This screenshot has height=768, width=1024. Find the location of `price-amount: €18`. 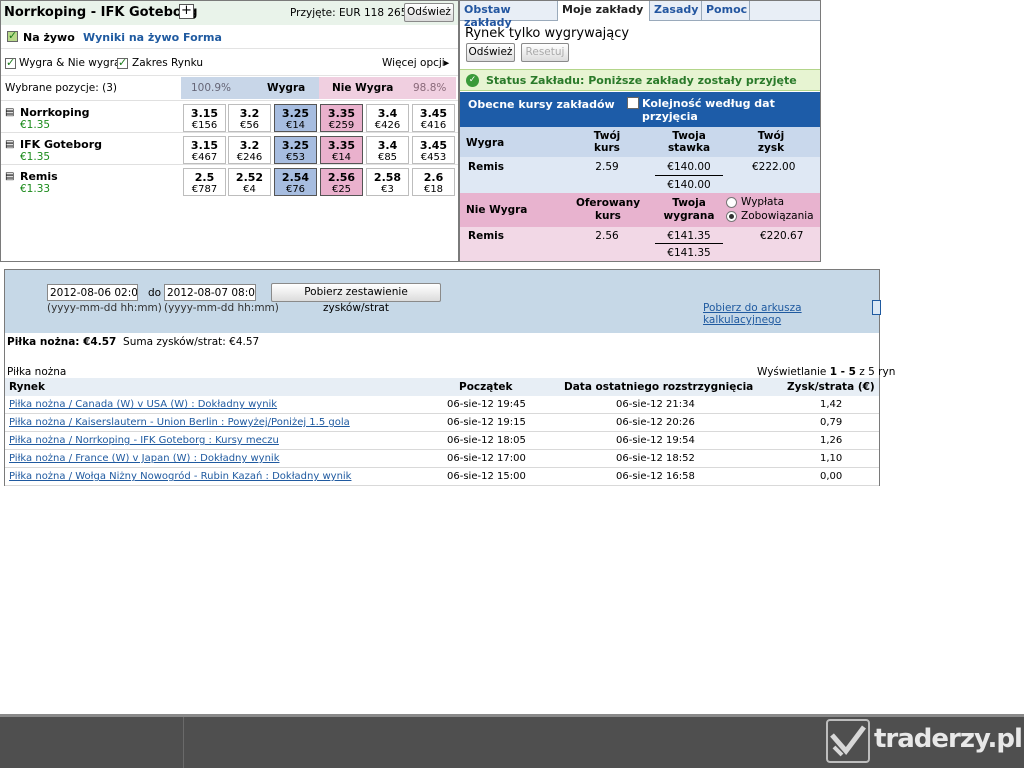

price-amount: €18 is located at coordinates (433, 189).